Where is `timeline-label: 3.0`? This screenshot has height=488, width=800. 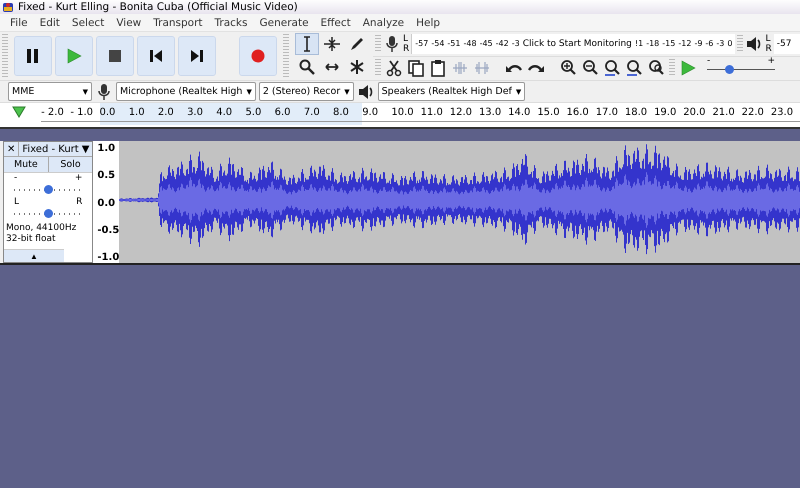
timeline-label: 3.0 is located at coordinates (201, 114).